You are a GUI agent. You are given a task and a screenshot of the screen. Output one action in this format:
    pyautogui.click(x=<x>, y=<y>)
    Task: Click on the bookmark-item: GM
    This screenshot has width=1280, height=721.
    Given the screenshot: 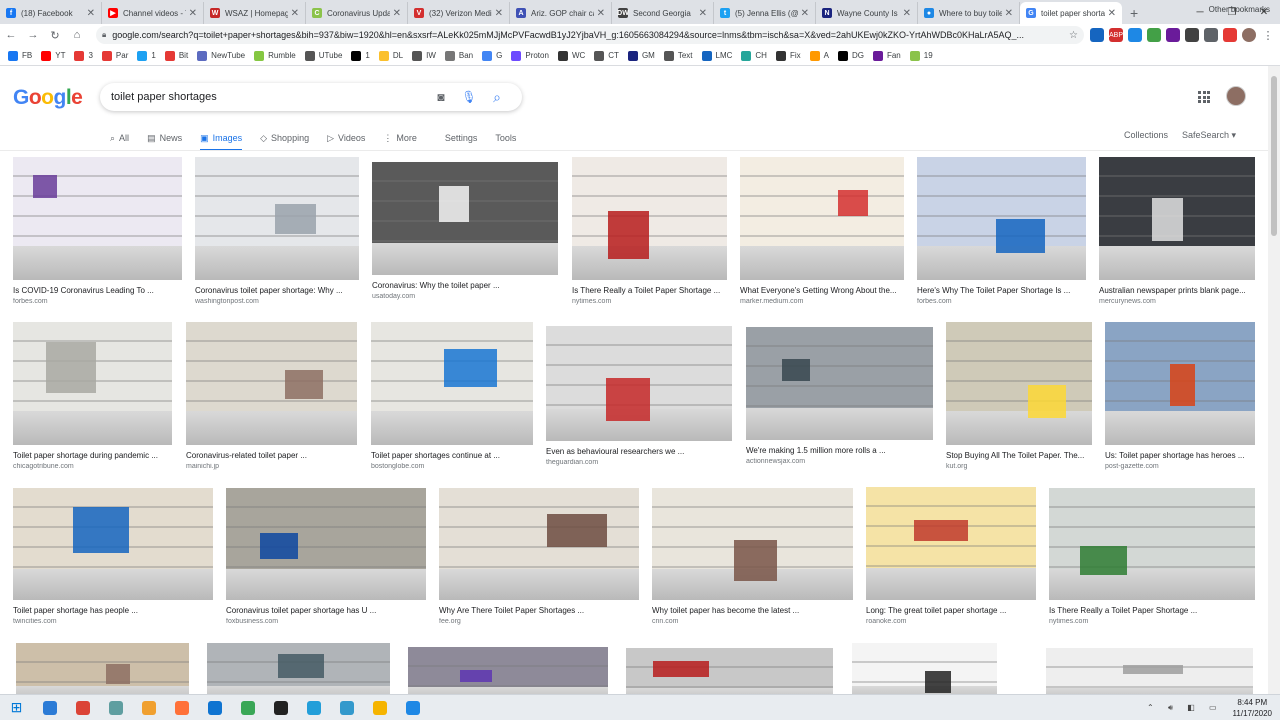 What is the action you would take?
    pyautogui.click(x=641, y=55)
    